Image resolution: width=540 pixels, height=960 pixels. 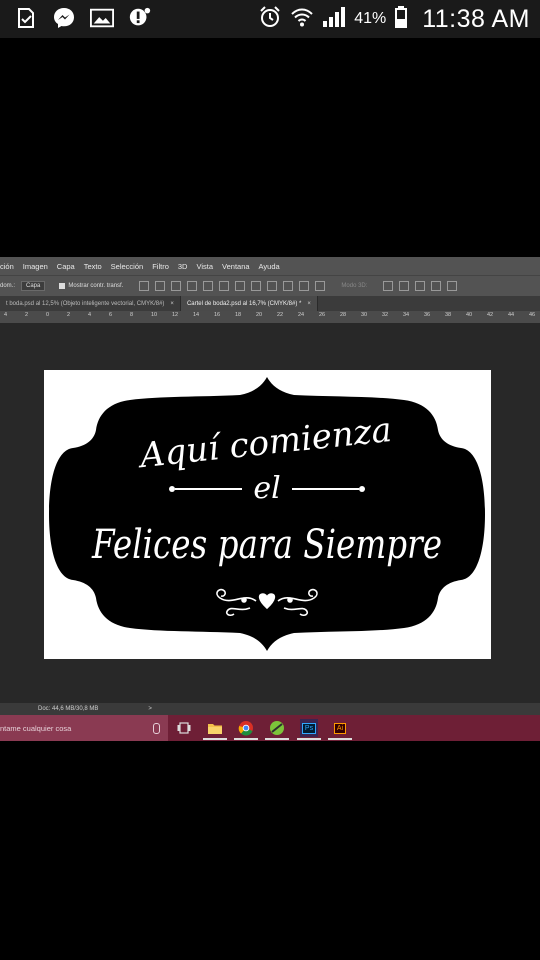 I want to click on 3d-scale-icon, so click(x=452, y=286).